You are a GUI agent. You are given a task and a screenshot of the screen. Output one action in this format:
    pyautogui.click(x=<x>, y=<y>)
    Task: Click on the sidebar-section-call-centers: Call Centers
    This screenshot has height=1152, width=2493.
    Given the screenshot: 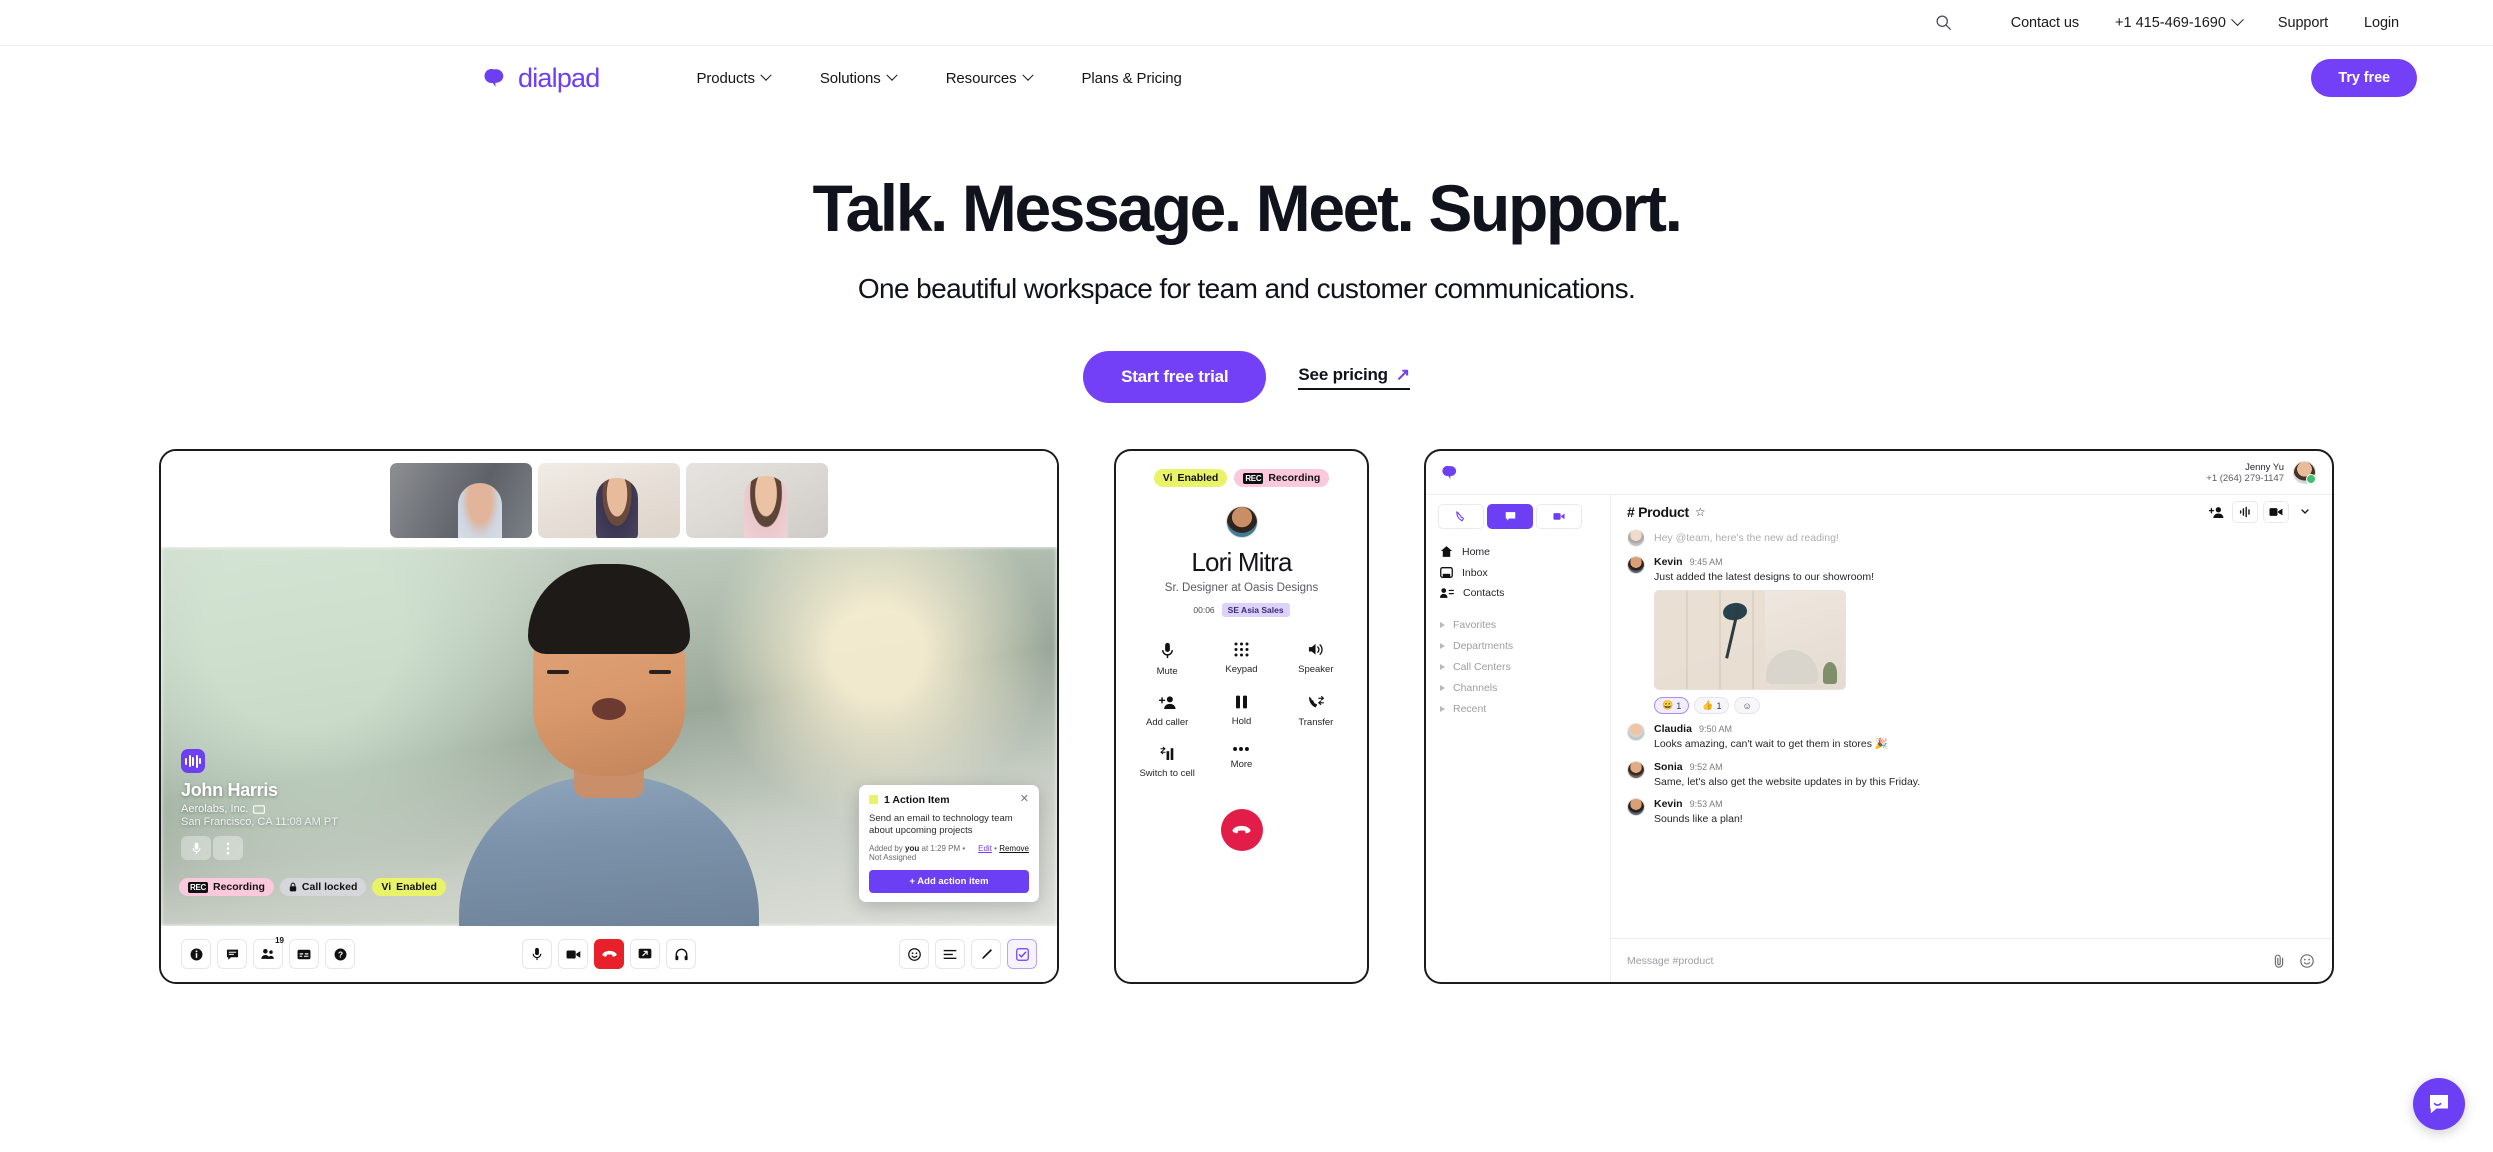 What is the action you would take?
    pyautogui.click(x=1518, y=666)
    